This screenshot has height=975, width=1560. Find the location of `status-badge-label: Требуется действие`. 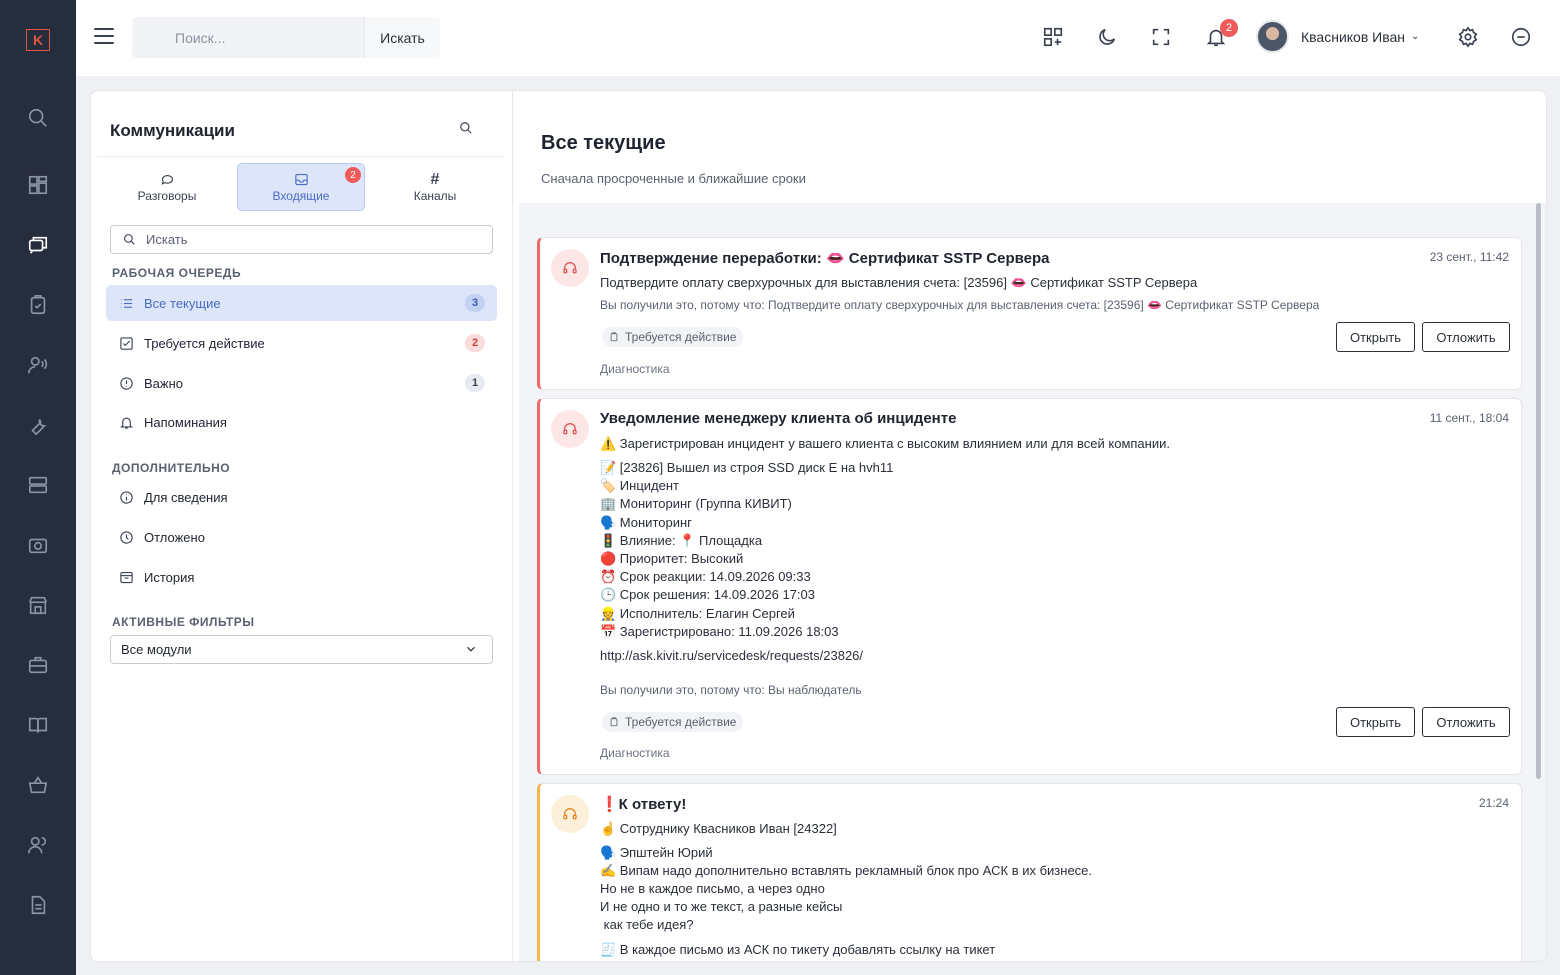

status-badge-label: Требуется действие is located at coordinates (681, 722).